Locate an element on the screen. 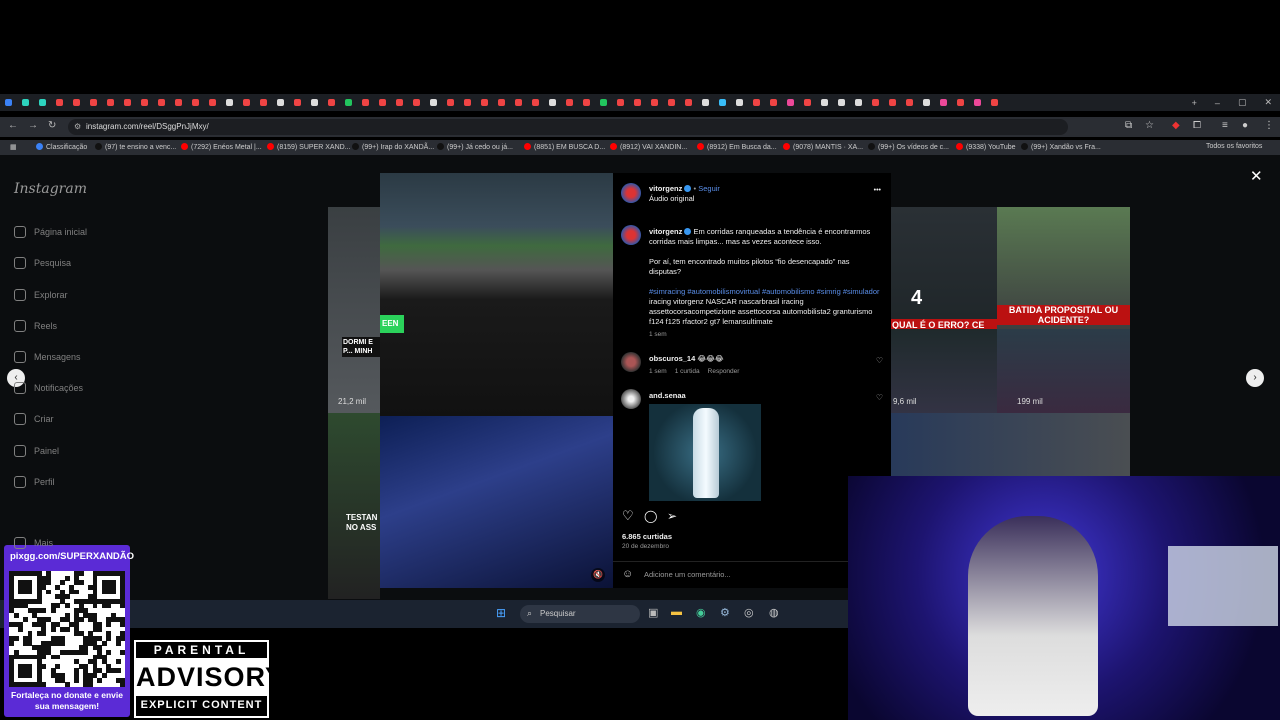  share-icon: ➢ is located at coordinates (672, 516).